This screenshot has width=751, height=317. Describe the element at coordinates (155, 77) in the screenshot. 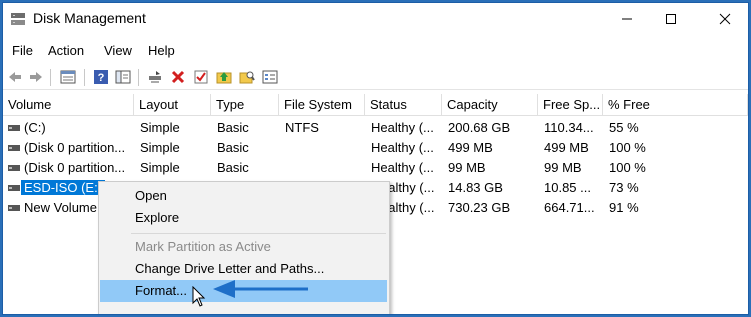

I see `connect-drive-icon` at that location.